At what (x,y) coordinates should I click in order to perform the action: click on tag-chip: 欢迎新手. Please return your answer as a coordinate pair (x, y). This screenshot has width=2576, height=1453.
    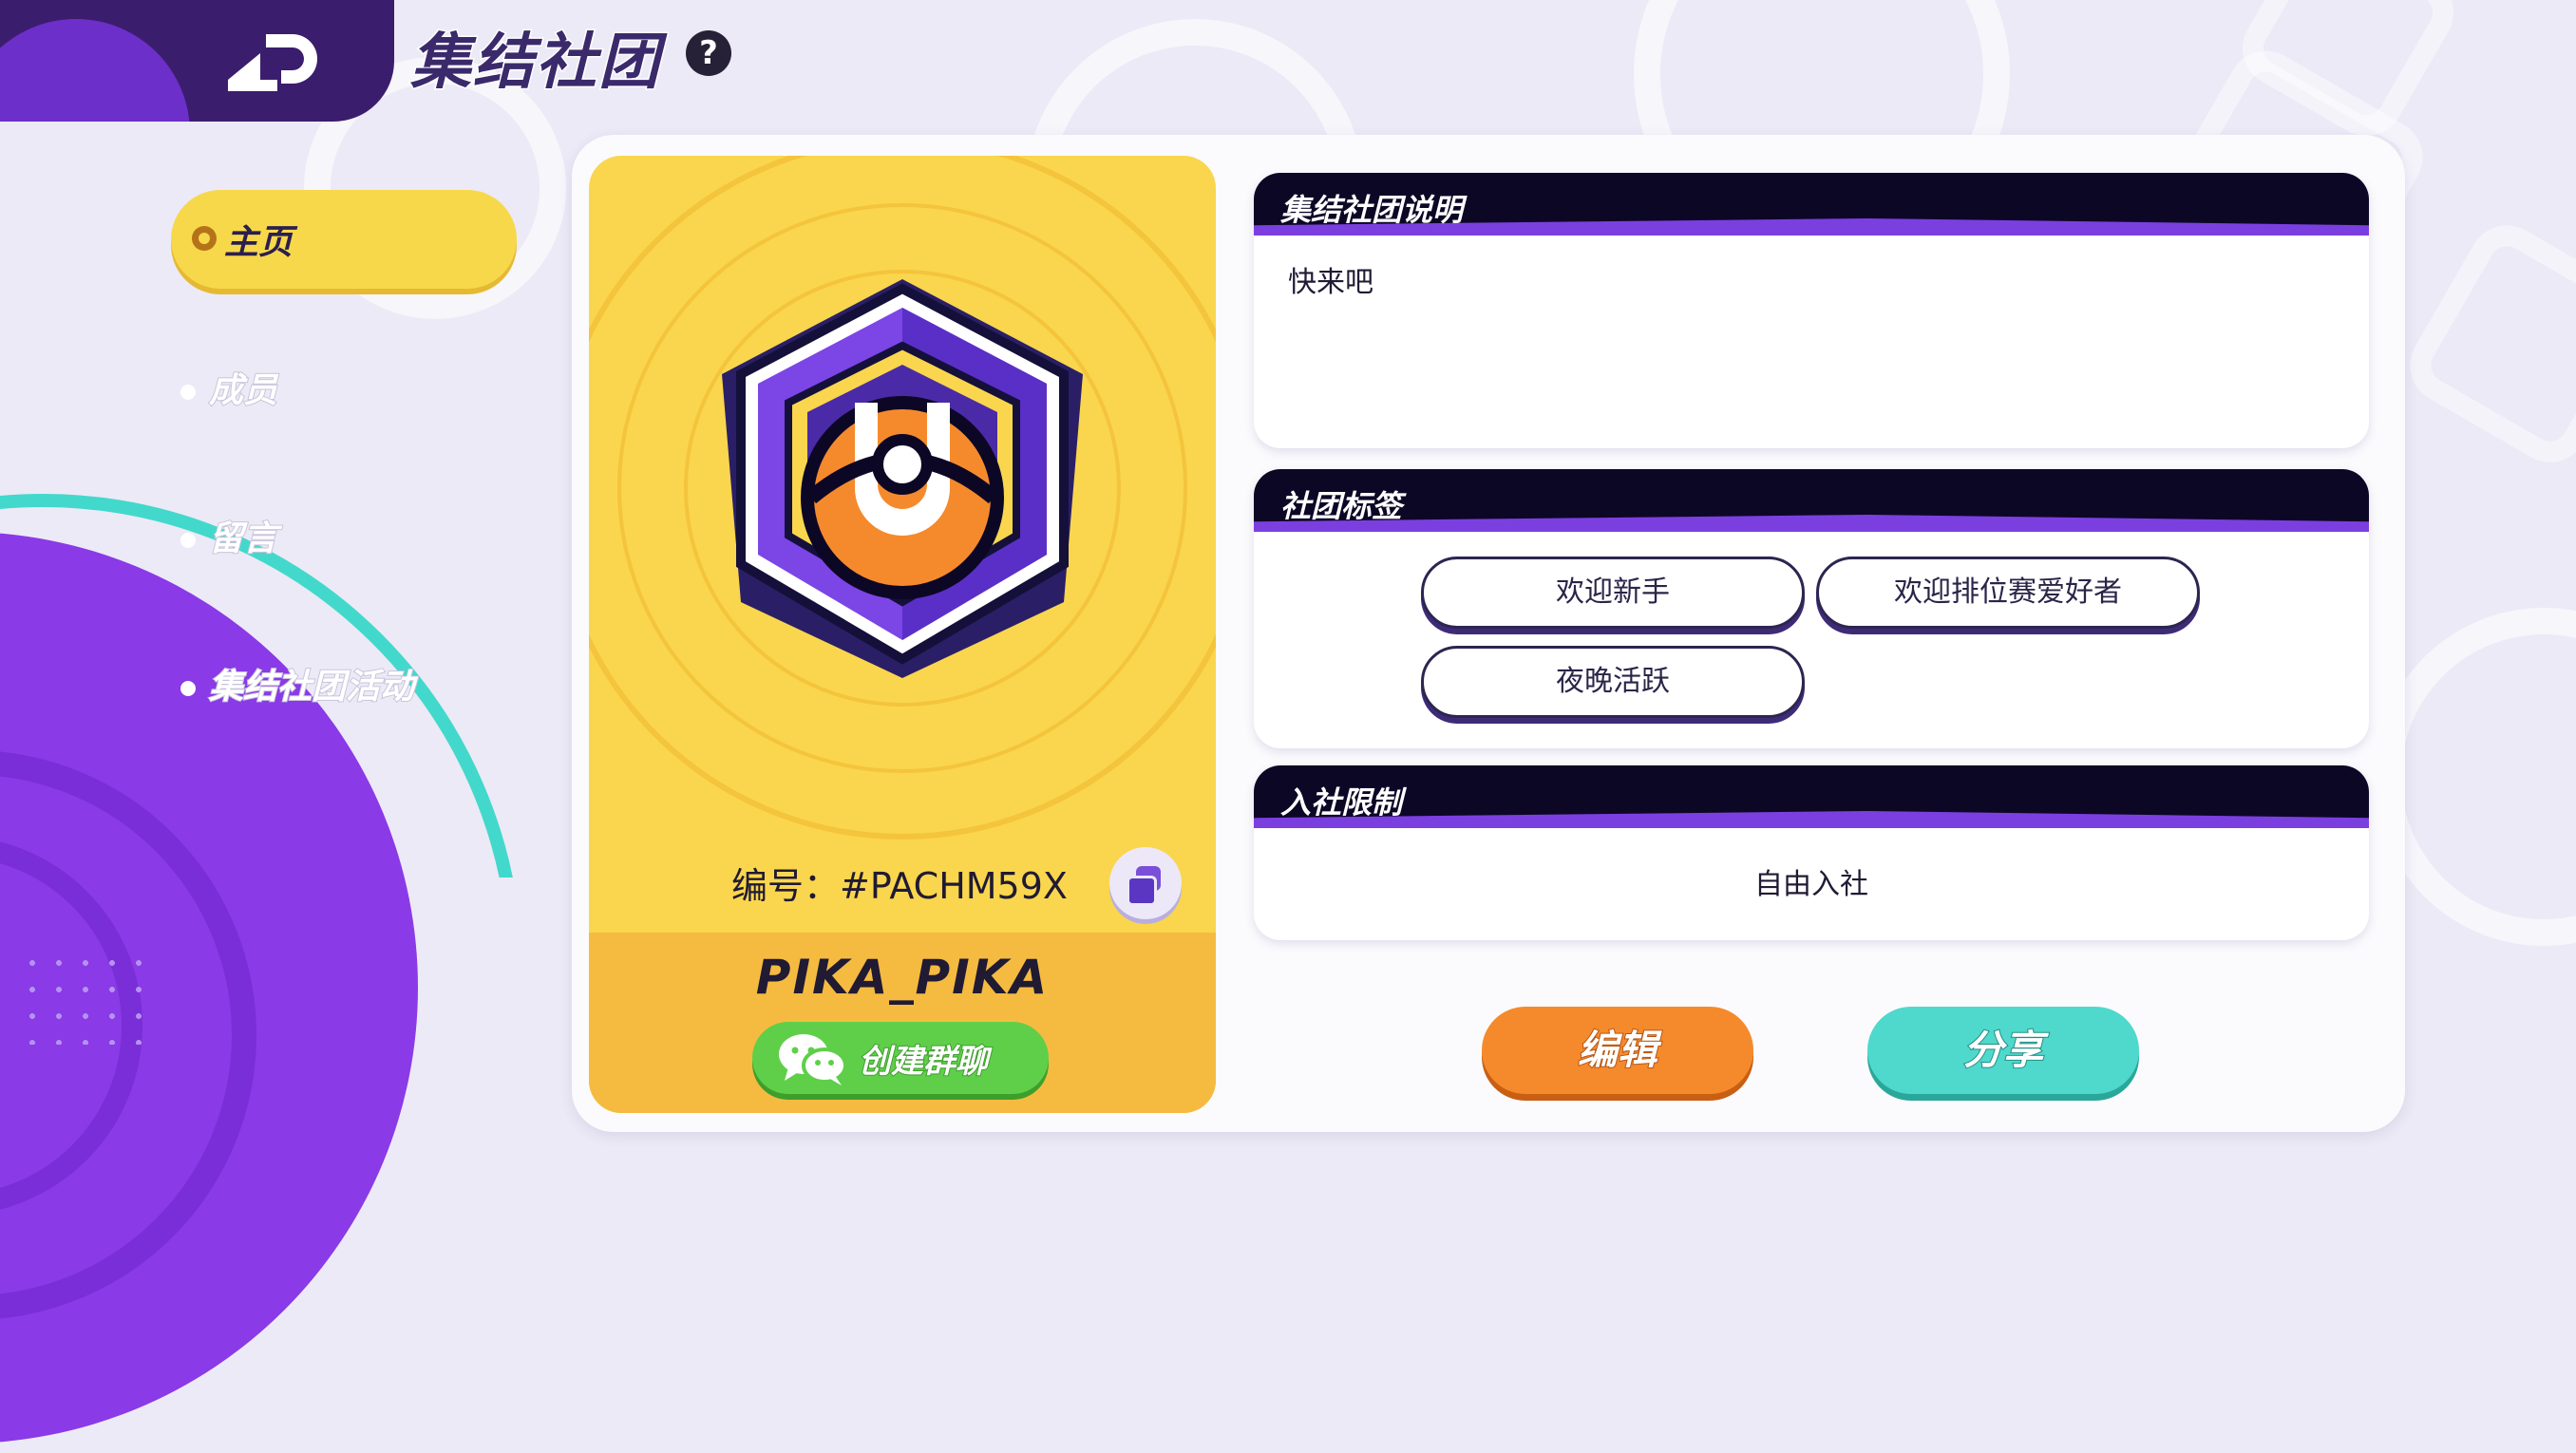
    Looking at the image, I should click on (1613, 593).